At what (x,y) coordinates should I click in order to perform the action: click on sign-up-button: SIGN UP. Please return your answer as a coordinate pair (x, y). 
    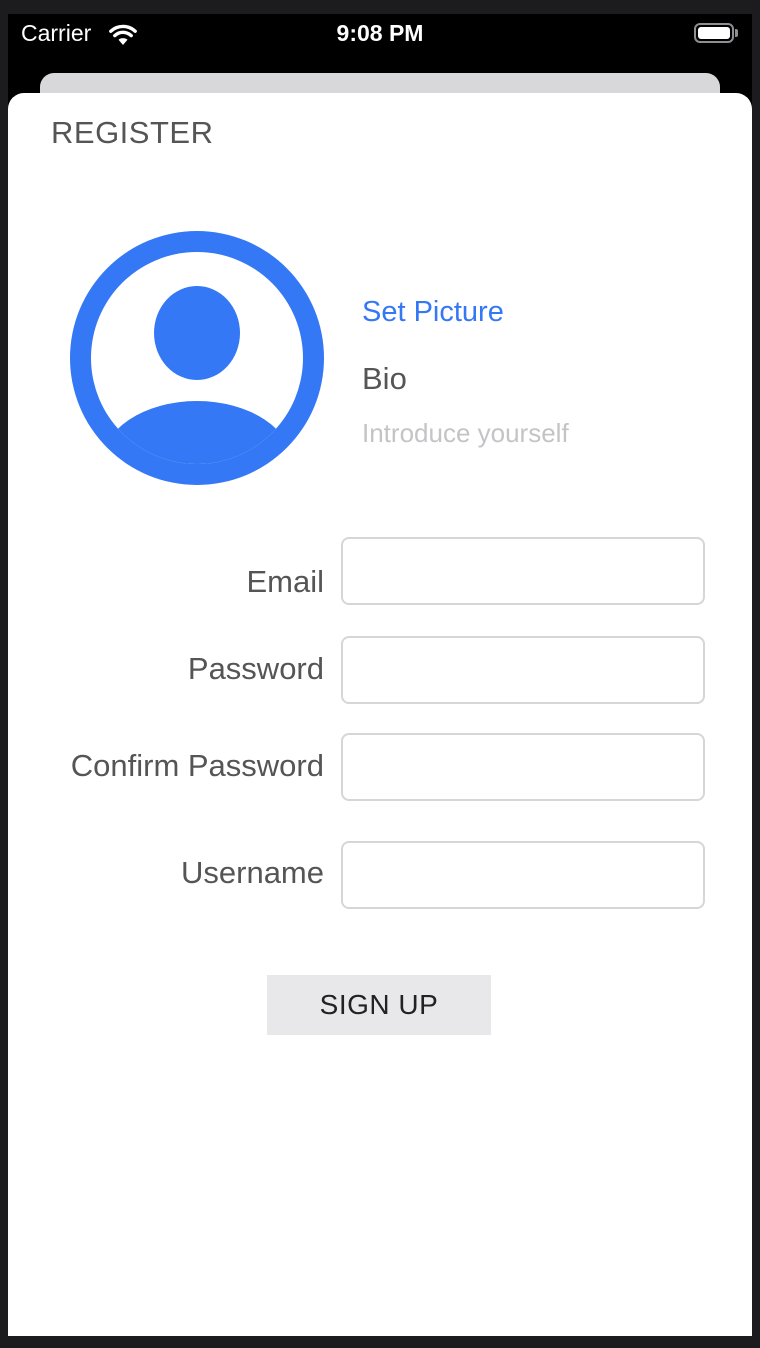
    Looking at the image, I should click on (379, 1005).